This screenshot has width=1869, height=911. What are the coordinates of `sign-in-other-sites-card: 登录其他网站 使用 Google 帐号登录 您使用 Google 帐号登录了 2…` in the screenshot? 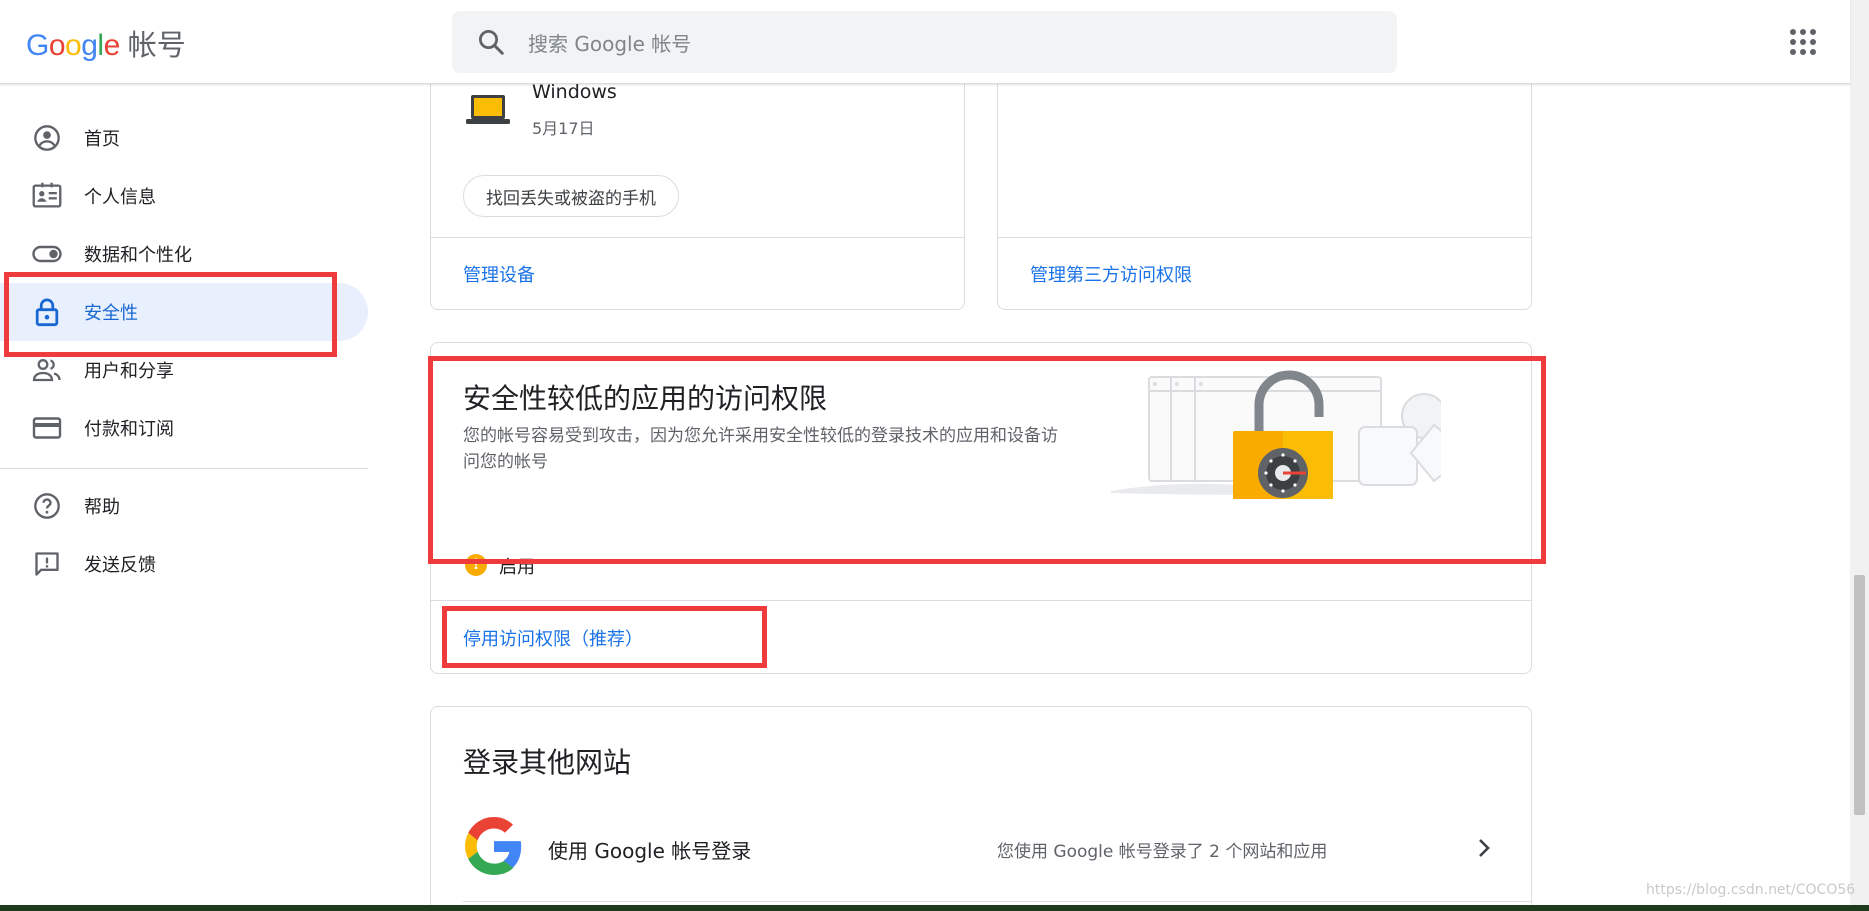 It's located at (981, 808).